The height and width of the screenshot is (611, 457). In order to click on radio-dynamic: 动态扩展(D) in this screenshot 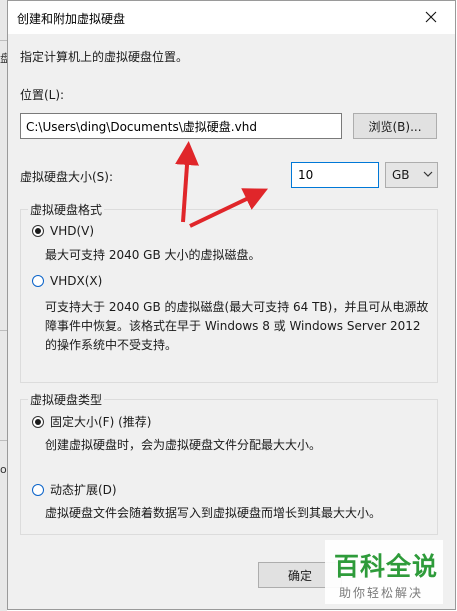, I will do `click(74, 489)`.